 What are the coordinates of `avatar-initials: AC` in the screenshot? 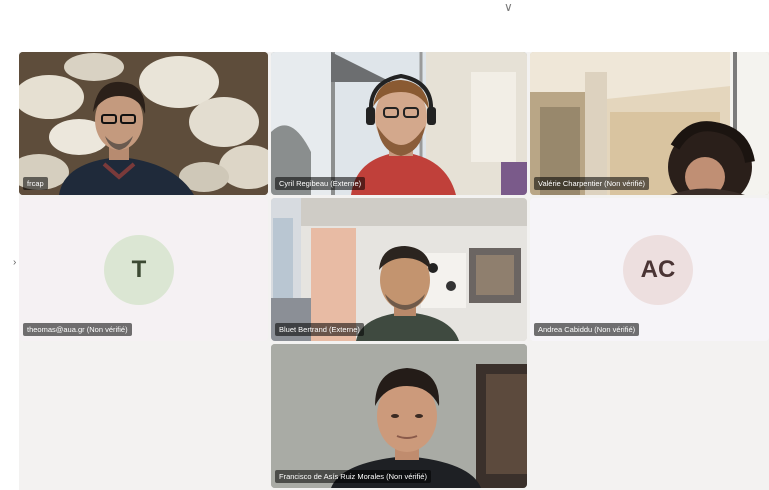 It's located at (658, 269).